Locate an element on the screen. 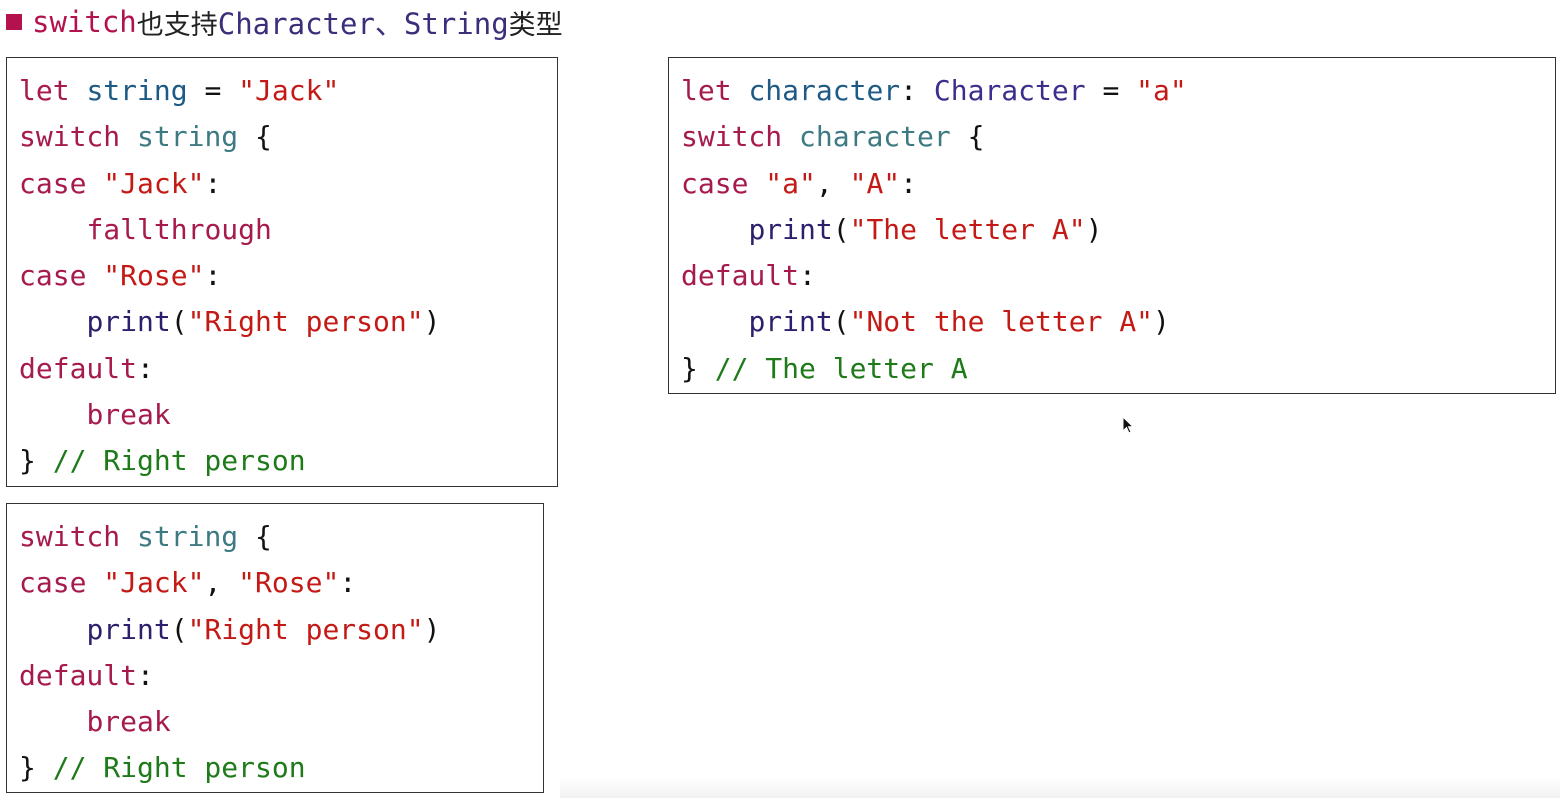 The image size is (1560, 798). code-token: "Not the letter A" is located at coordinates (1001, 322).